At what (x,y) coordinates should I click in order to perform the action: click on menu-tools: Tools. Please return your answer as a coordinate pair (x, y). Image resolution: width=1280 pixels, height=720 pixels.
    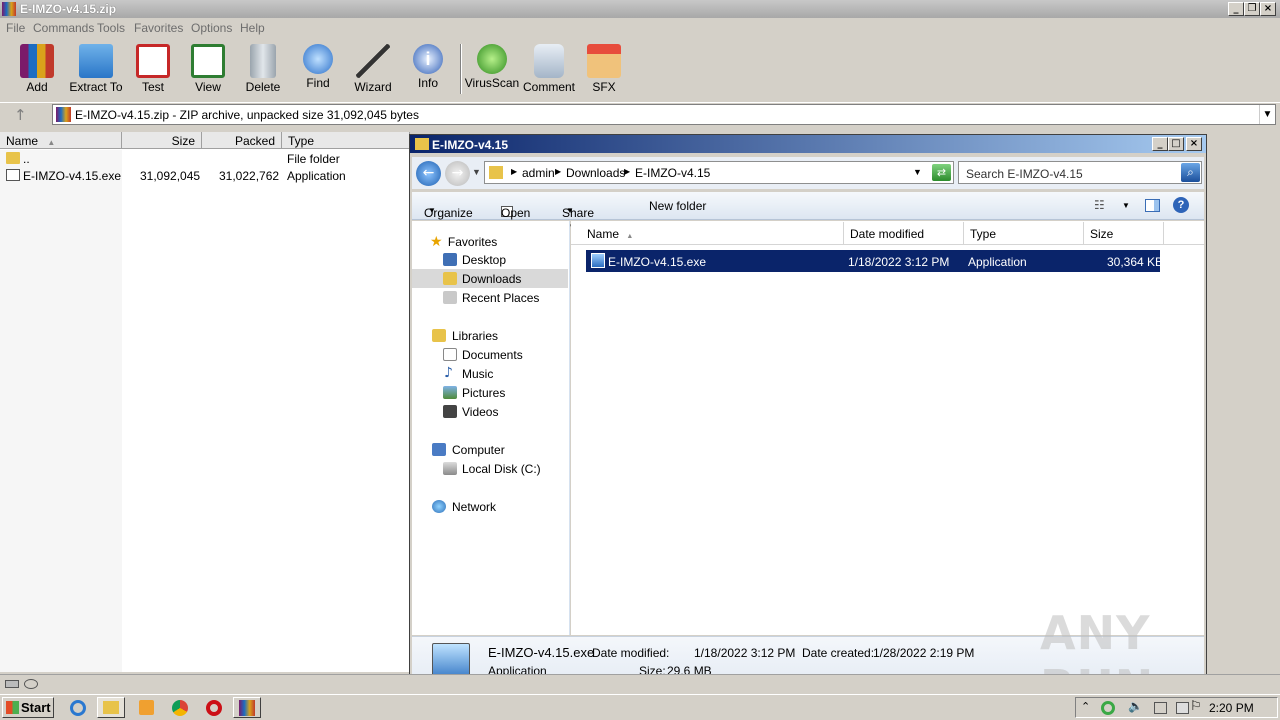
    Looking at the image, I should click on (111, 28).